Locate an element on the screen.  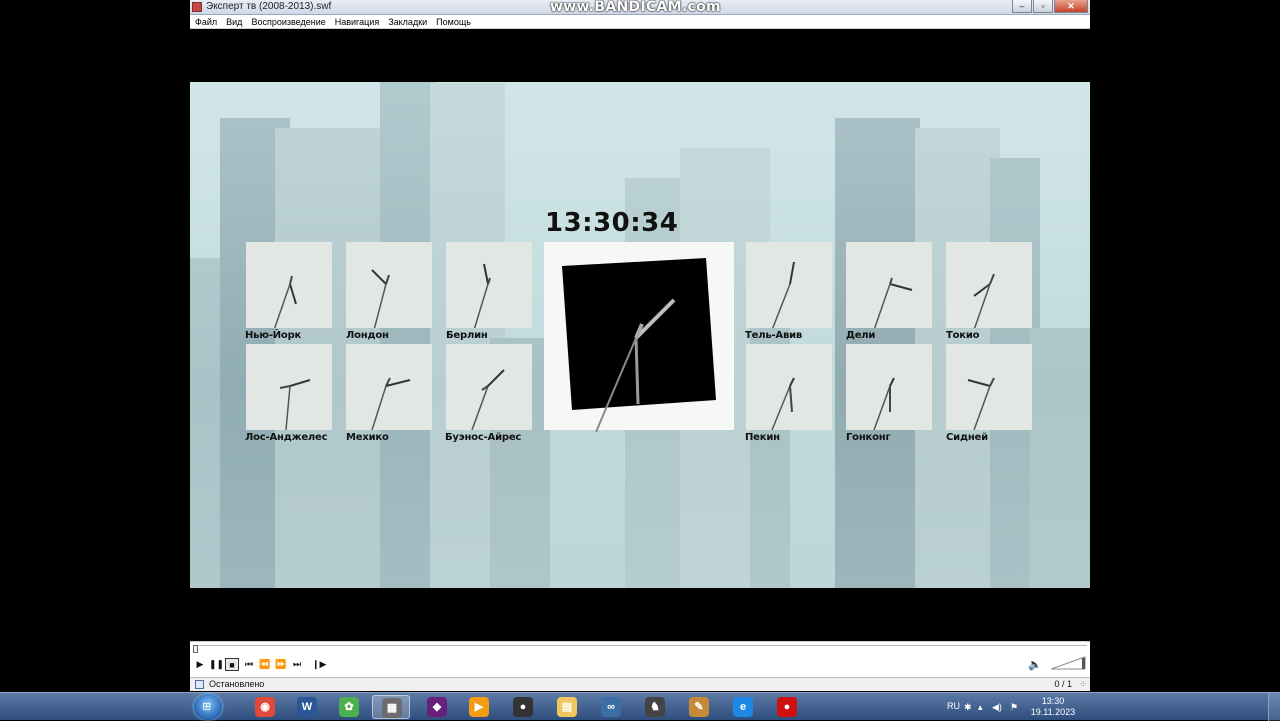
main-analog-clock-icon is located at coordinates (639, 345).